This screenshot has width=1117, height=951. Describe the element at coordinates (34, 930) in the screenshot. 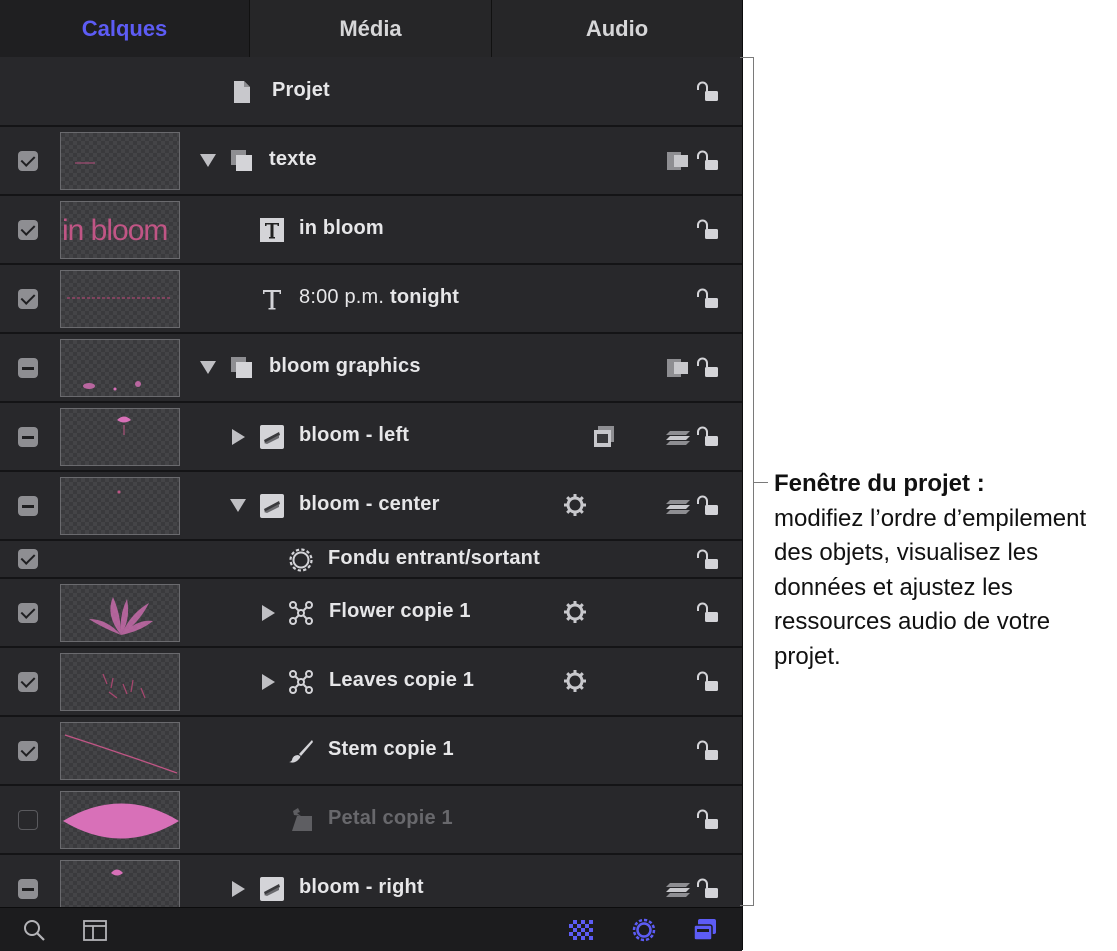

I see `search-icon` at that location.